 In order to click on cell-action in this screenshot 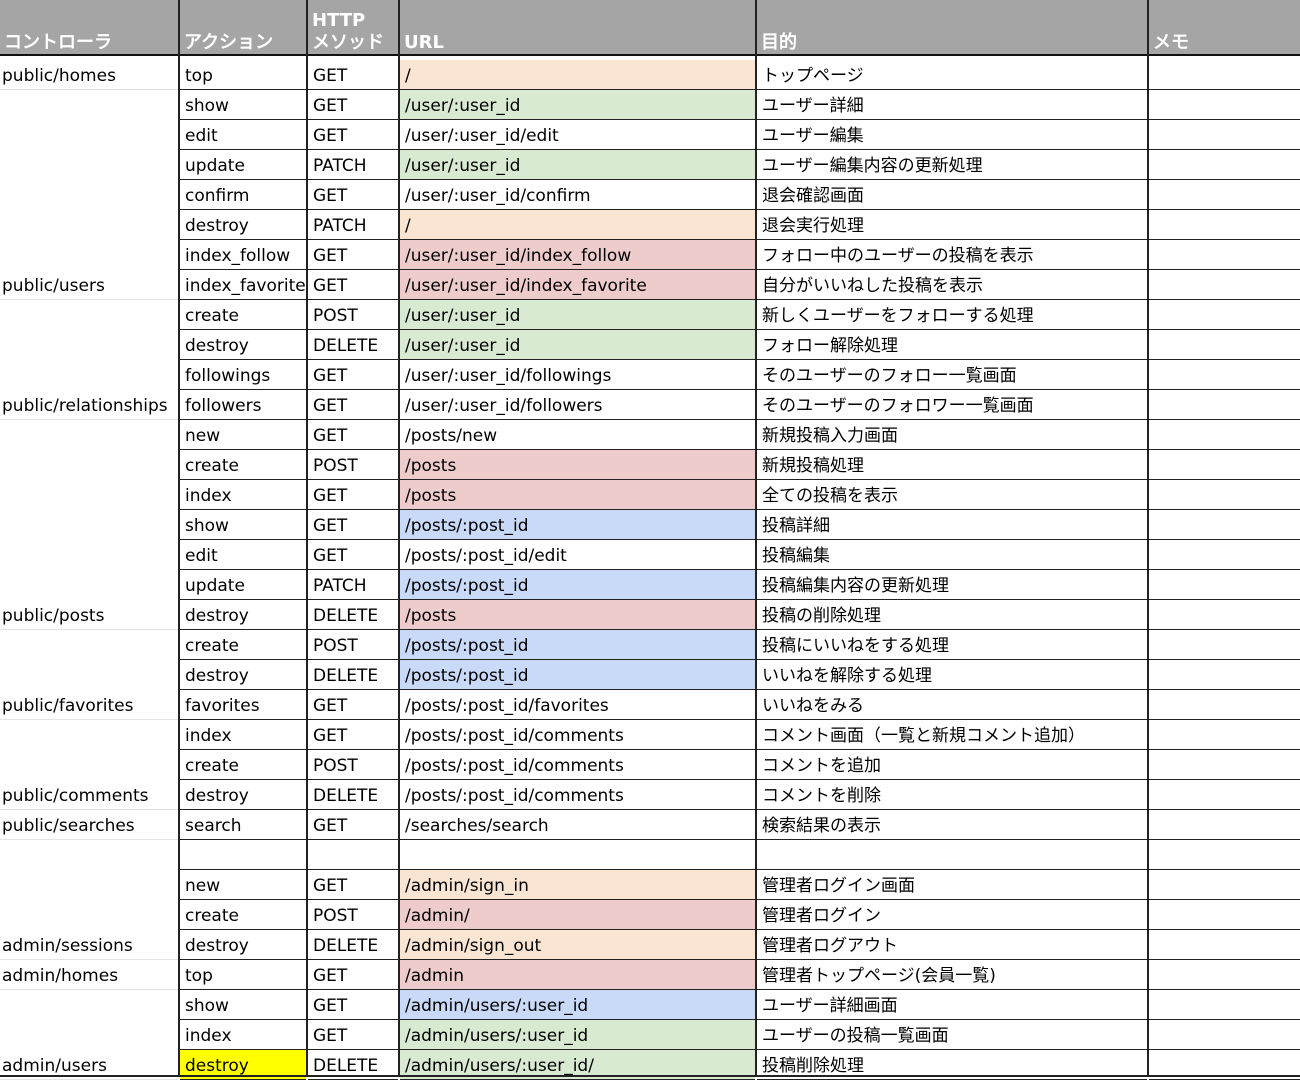, I will do `click(243, 855)`.